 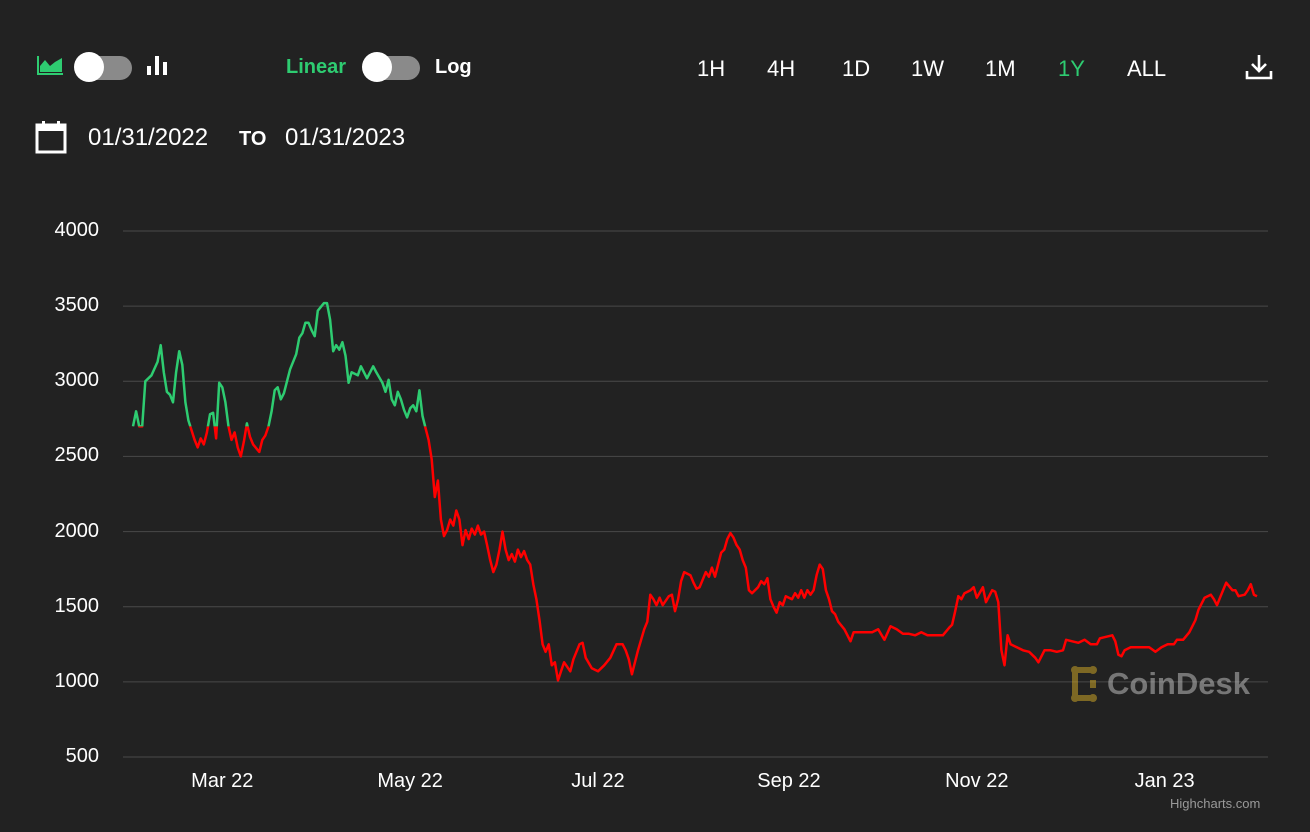 I want to click on watermark-text: CoinDesk, so click(x=1178, y=683).